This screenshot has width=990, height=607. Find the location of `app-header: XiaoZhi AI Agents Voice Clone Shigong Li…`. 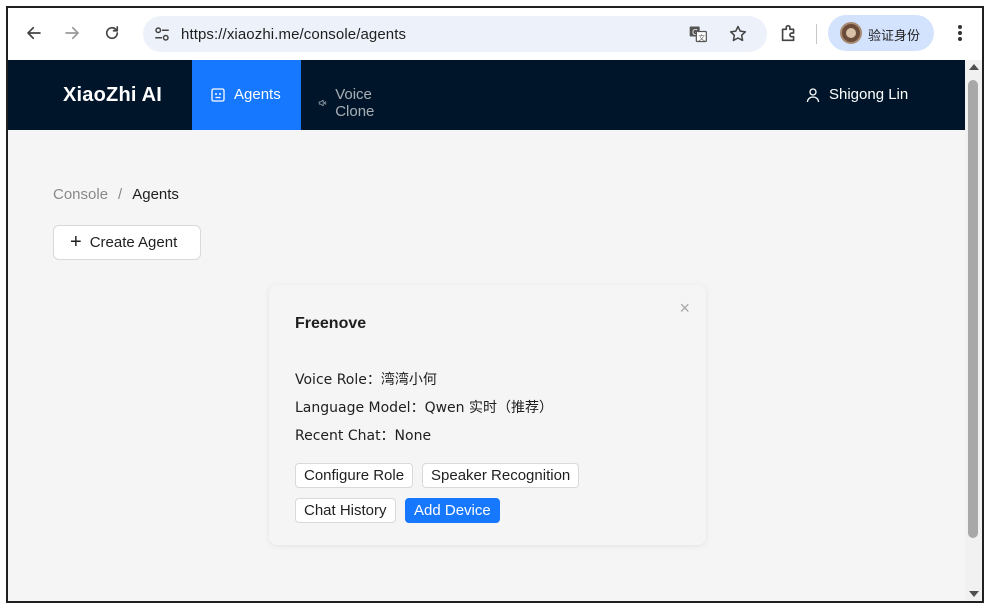

app-header: XiaoZhi AI Agents Voice Clone Shigong Li… is located at coordinates (486, 95).